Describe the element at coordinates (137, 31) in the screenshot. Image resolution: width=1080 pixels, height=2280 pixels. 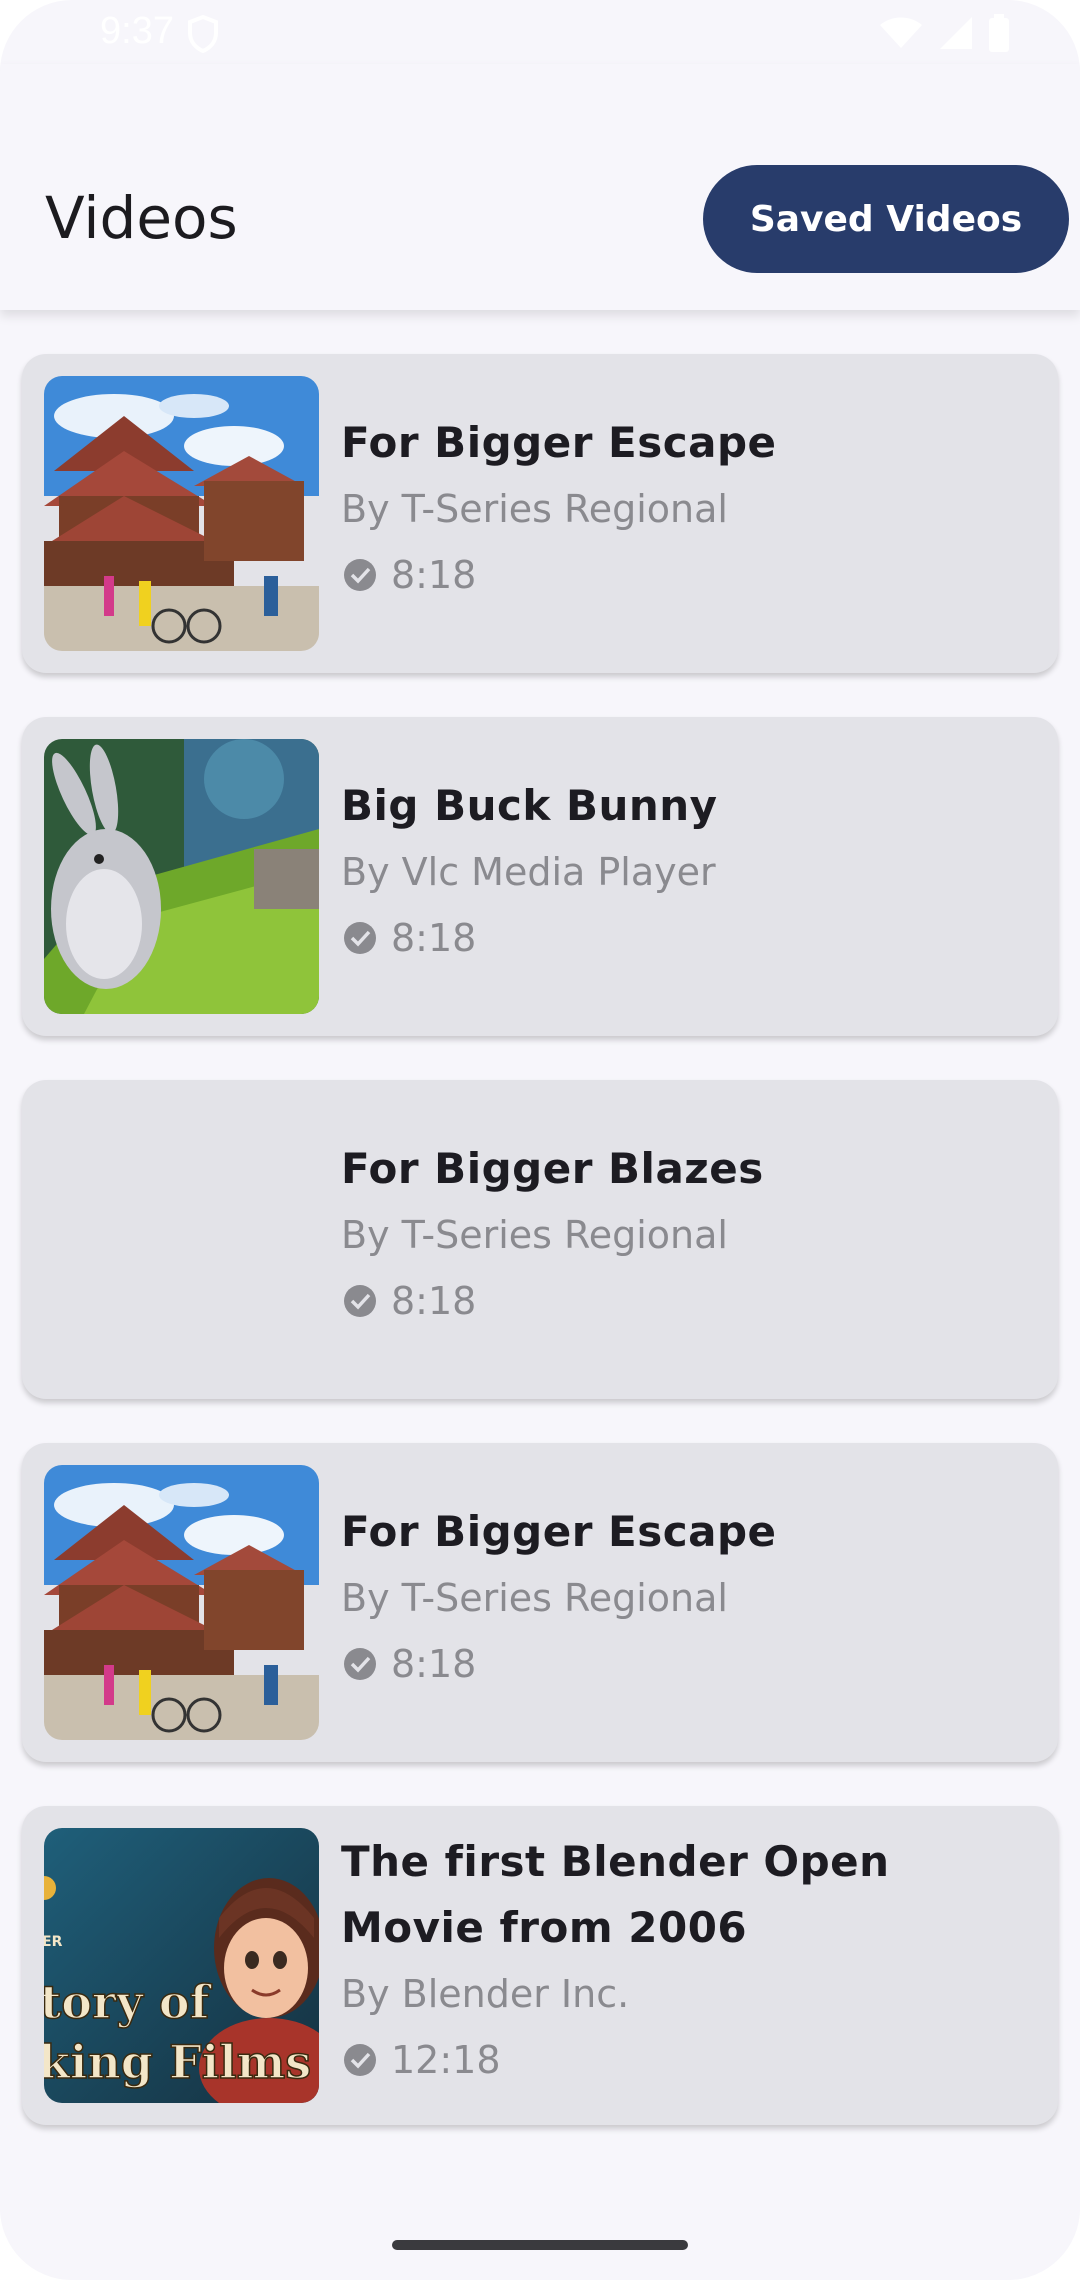
I see `status-time: 9:37` at that location.